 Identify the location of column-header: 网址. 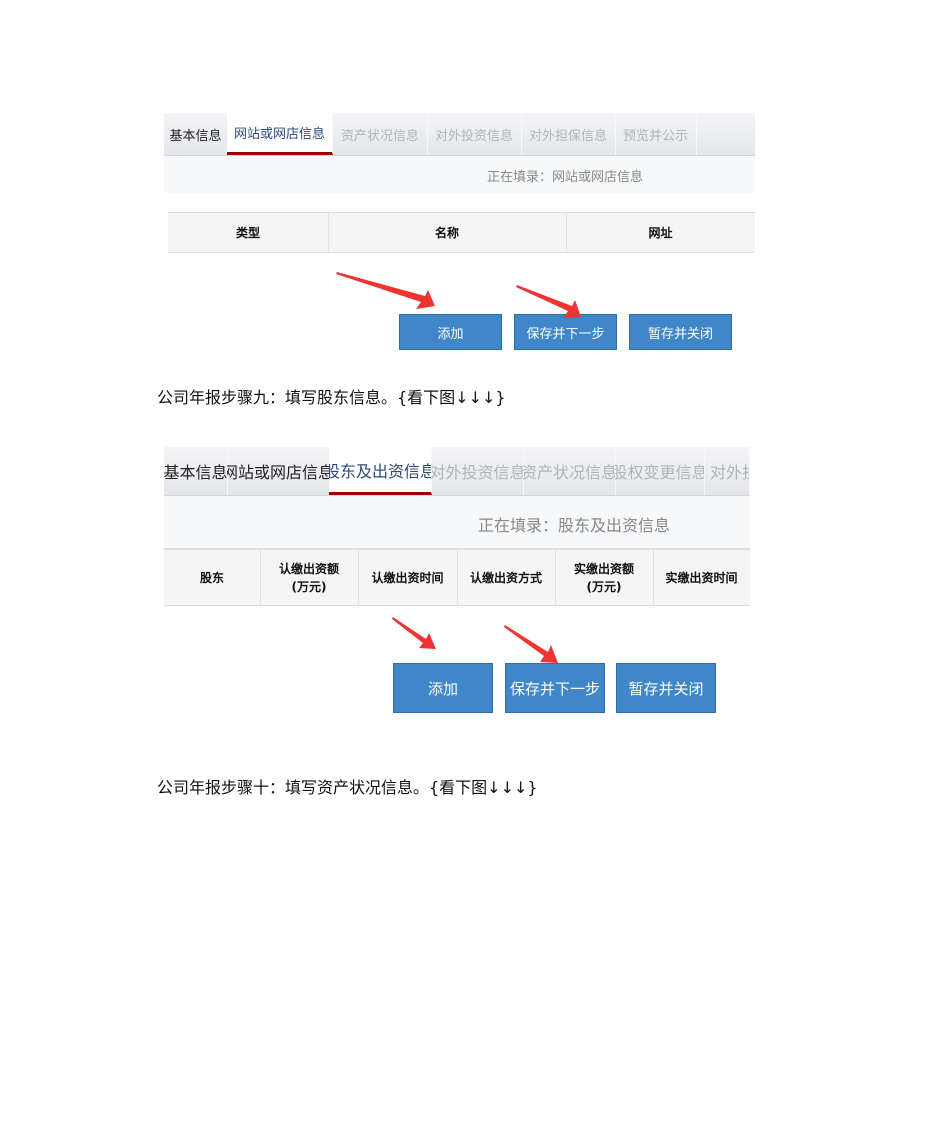
(660, 232).